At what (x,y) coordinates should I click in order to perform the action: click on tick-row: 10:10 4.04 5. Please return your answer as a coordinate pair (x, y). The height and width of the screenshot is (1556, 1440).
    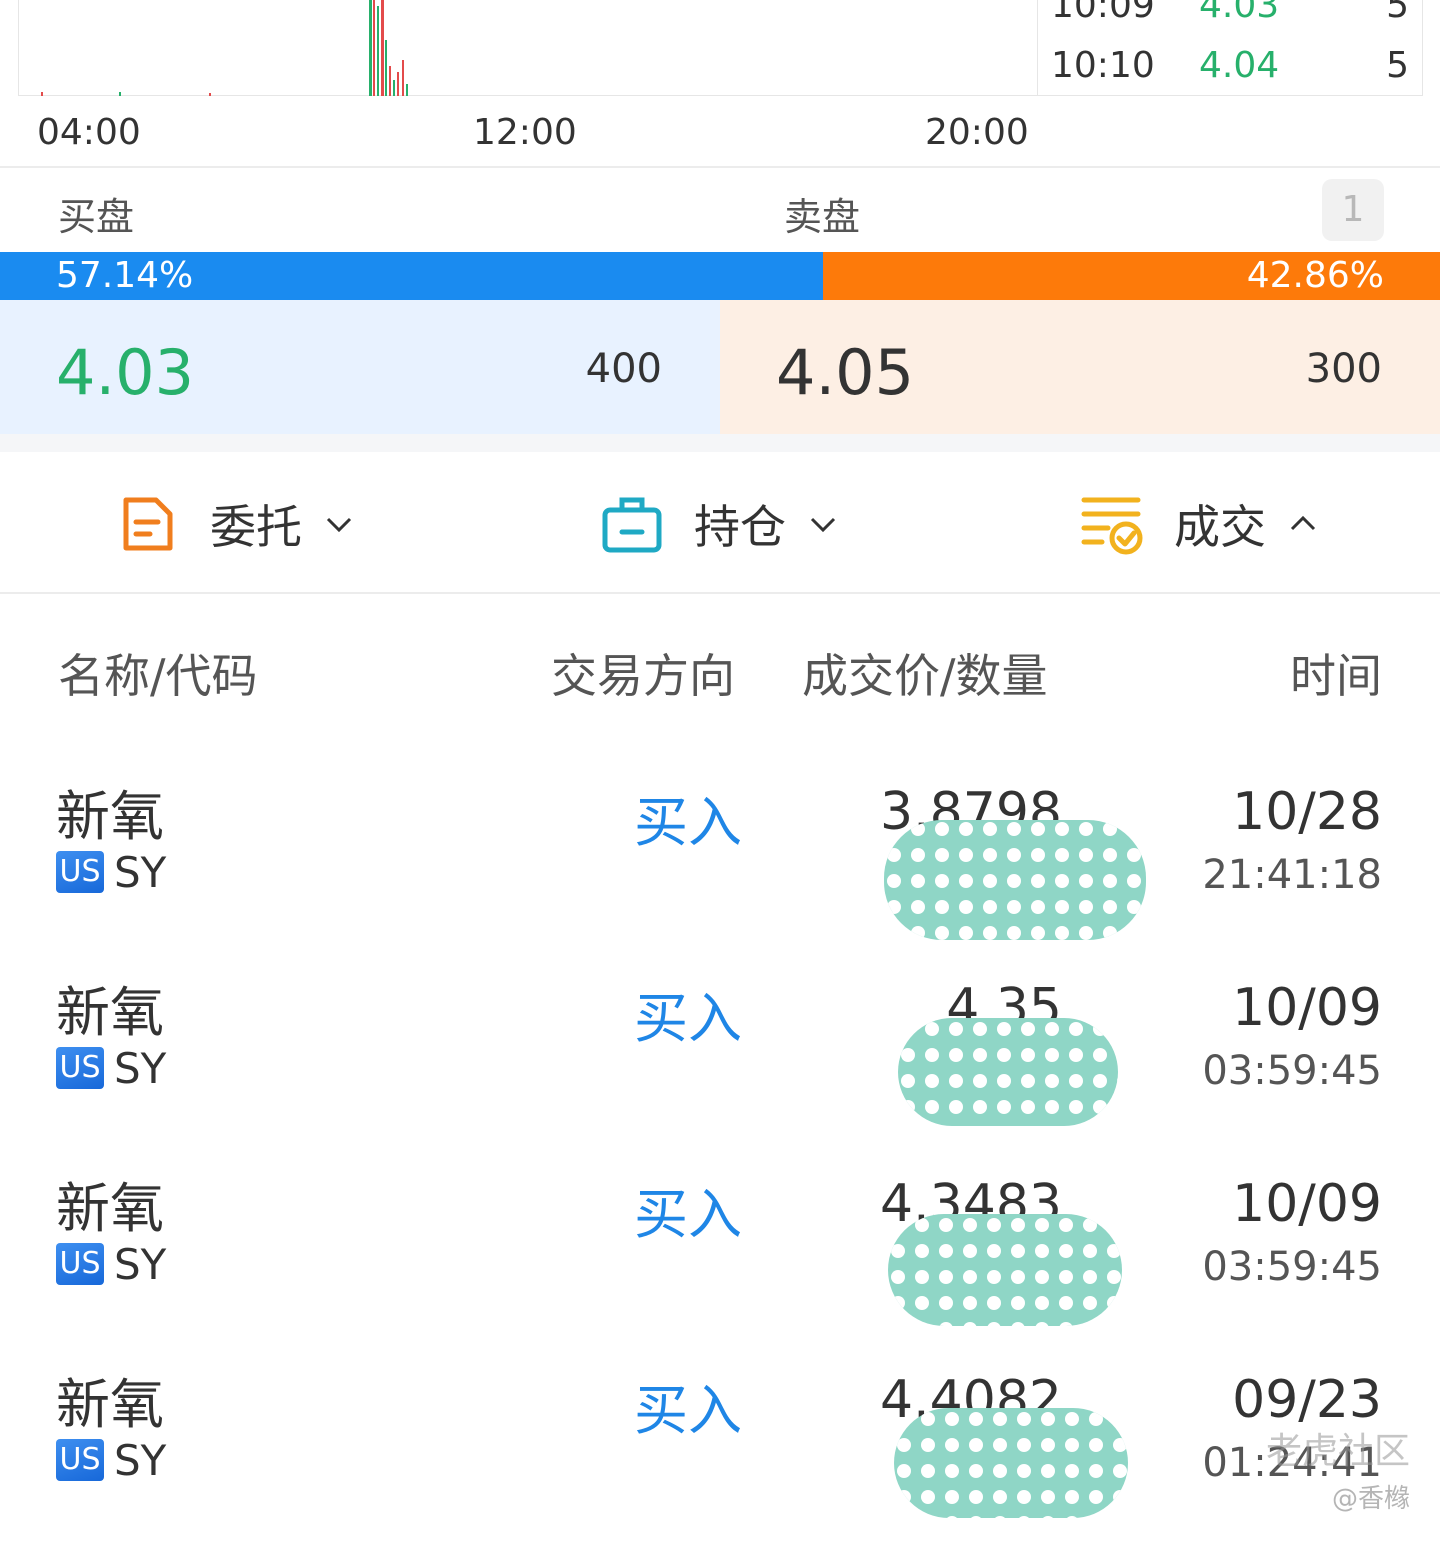
    Looking at the image, I should click on (1229, 65).